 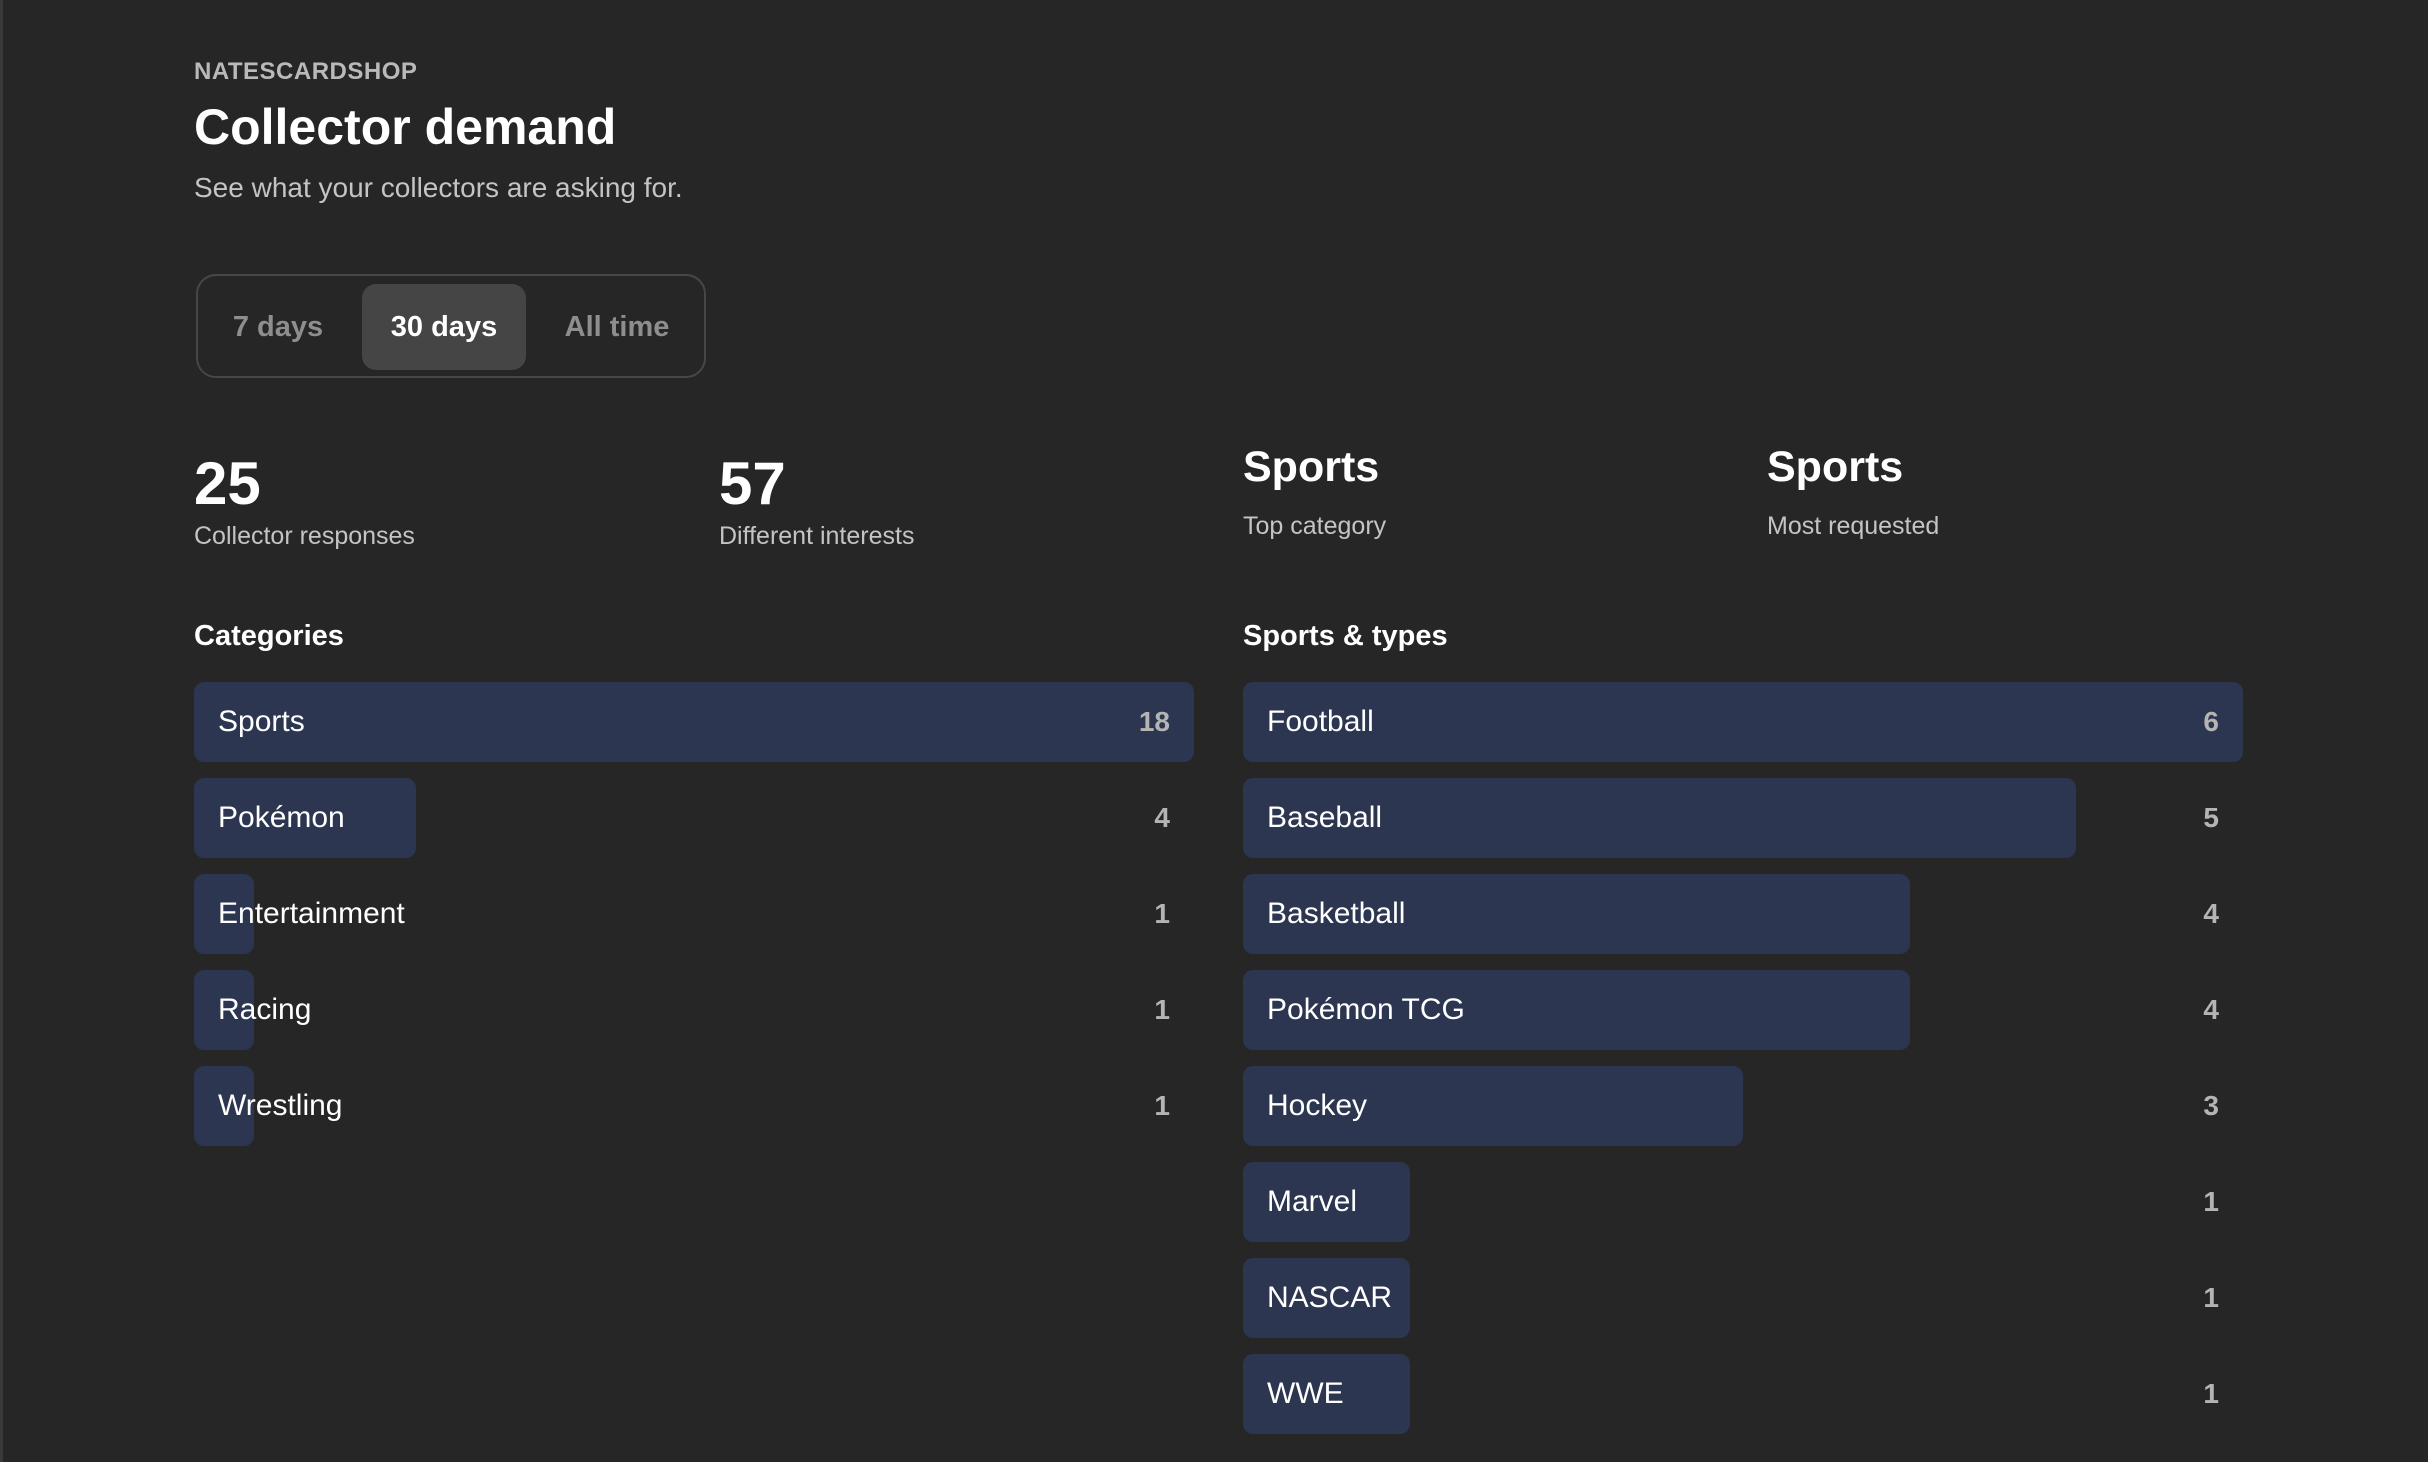 I want to click on range-all-time-button: All time, so click(x=617, y=327).